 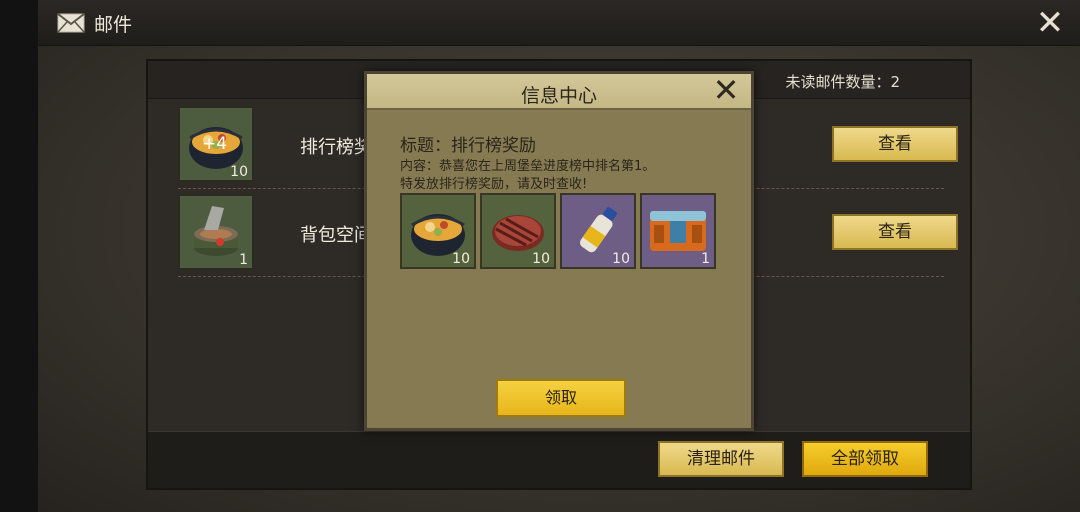 I want to click on page-title: 邮件, so click(x=113, y=25).